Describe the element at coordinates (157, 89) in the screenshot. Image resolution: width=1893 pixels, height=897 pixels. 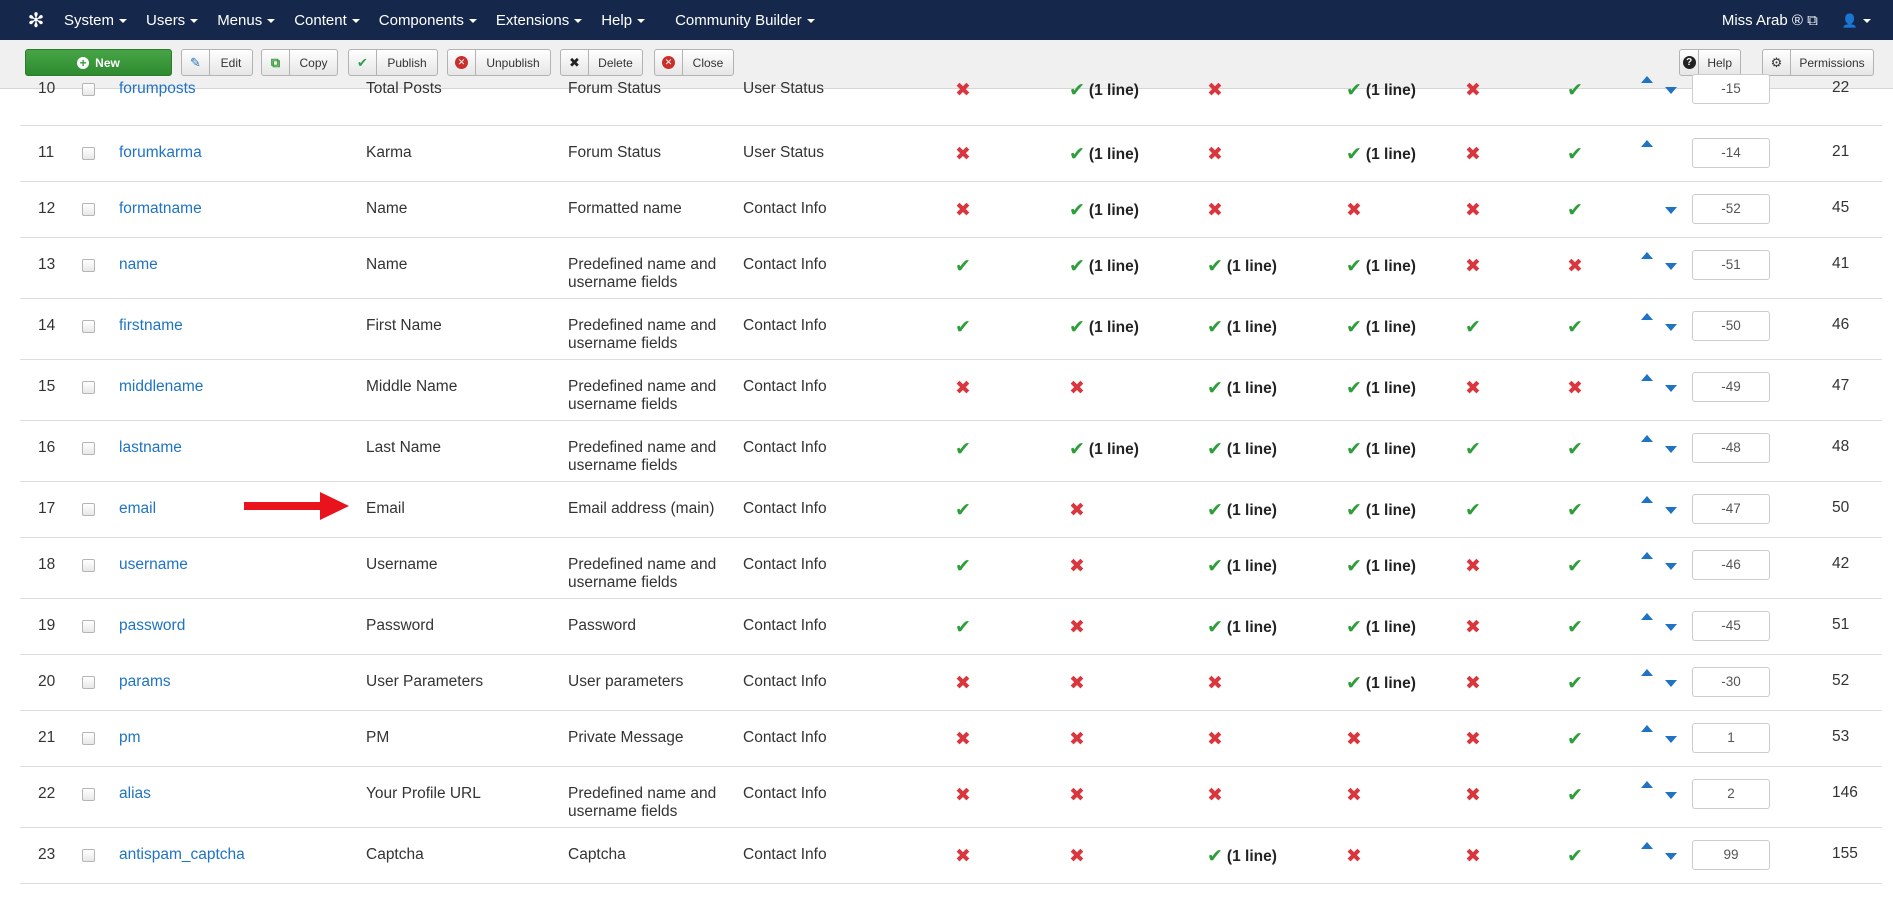
I see `field-name-link: forumposts` at that location.